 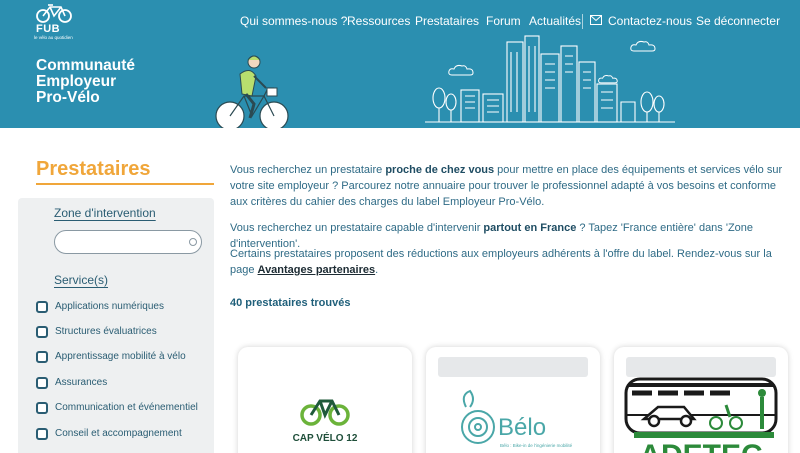 I want to click on nav-item-contactez-nous: Contactez-nous, so click(x=650, y=21).